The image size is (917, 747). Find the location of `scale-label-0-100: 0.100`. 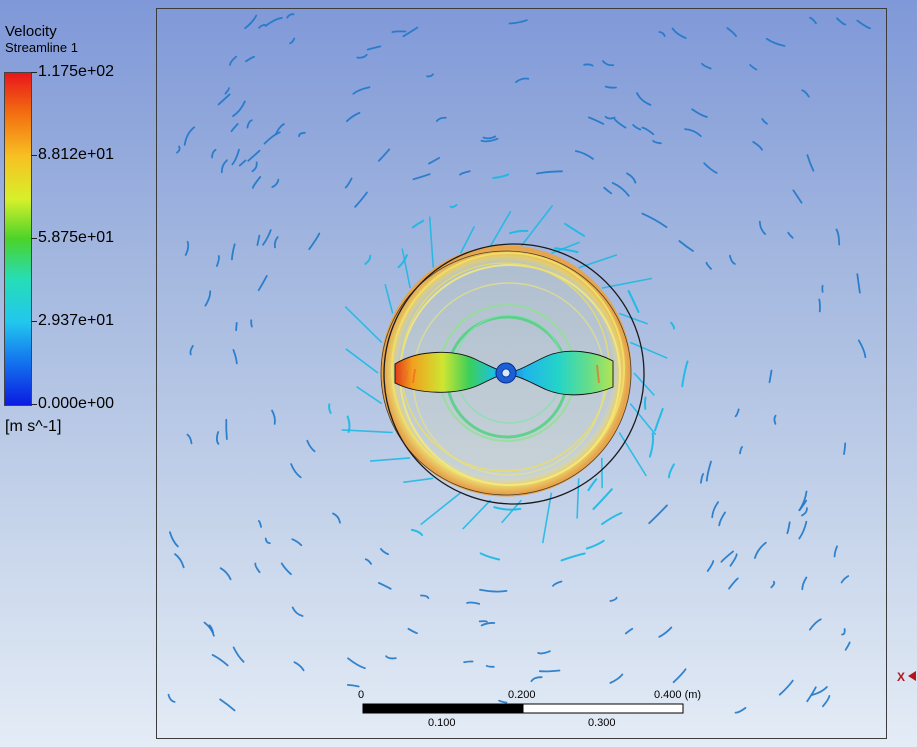

scale-label-0-100: 0.100 is located at coordinates (442, 723).